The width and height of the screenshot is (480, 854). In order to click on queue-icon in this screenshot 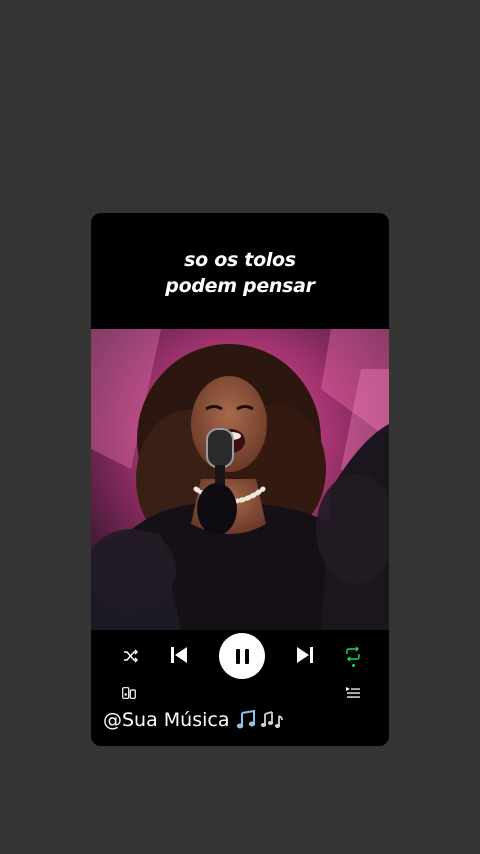, I will do `click(353, 693)`.